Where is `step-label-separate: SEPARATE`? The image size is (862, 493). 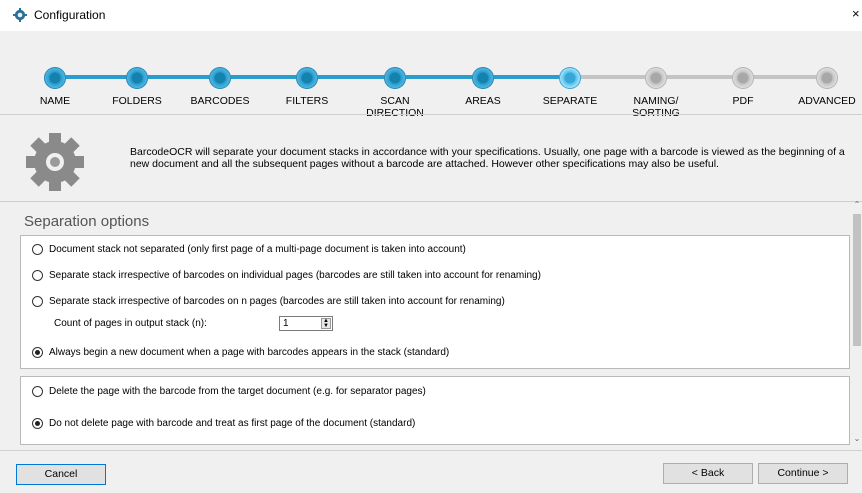 step-label-separate: SEPARATE is located at coordinates (570, 101).